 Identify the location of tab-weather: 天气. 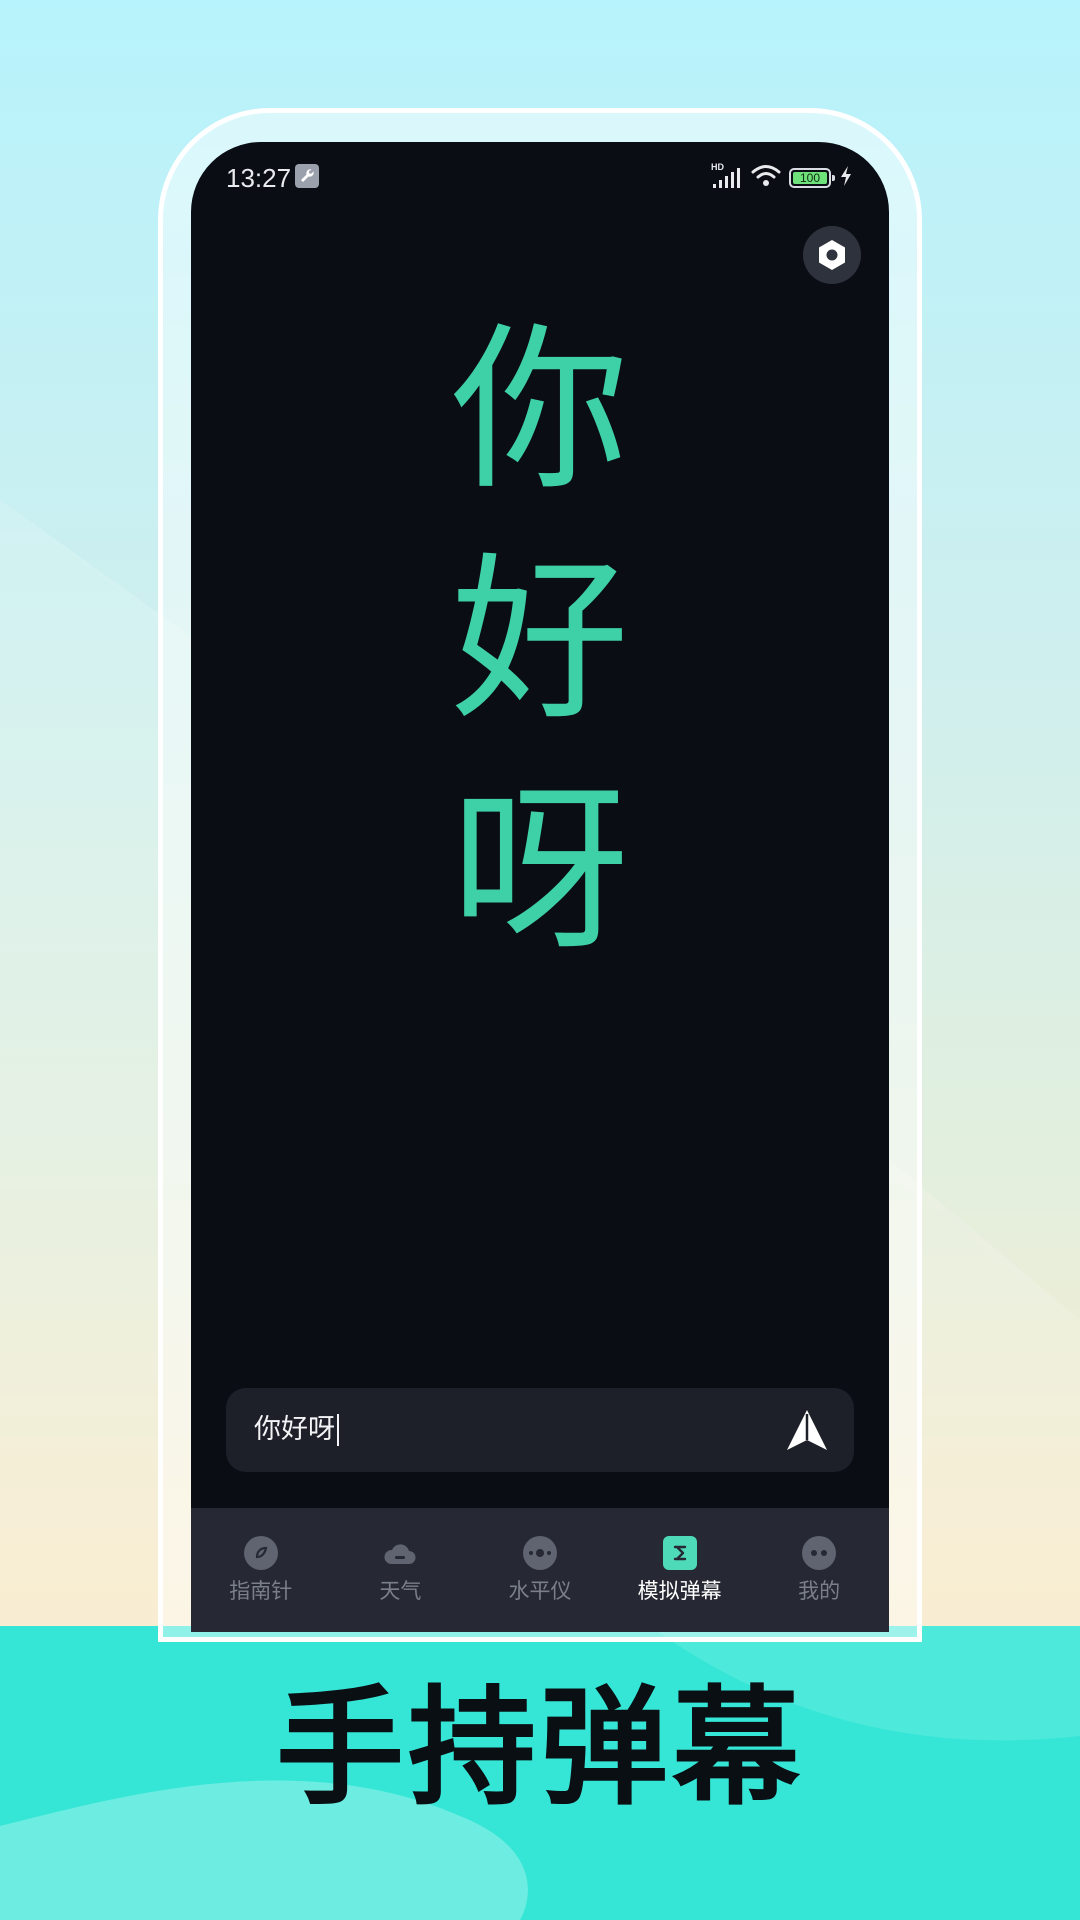
(401, 1570).